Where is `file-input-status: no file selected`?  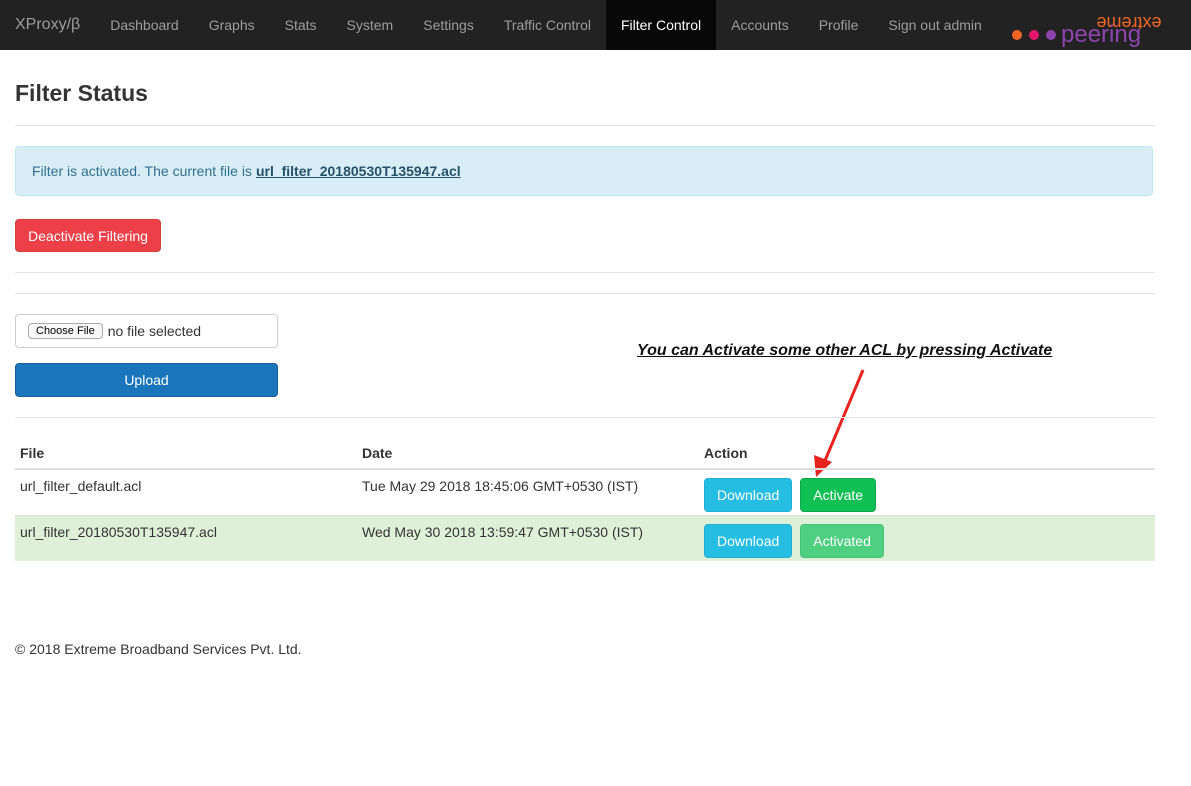
file-input-status: no file selected is located at coordinates (154, 331).